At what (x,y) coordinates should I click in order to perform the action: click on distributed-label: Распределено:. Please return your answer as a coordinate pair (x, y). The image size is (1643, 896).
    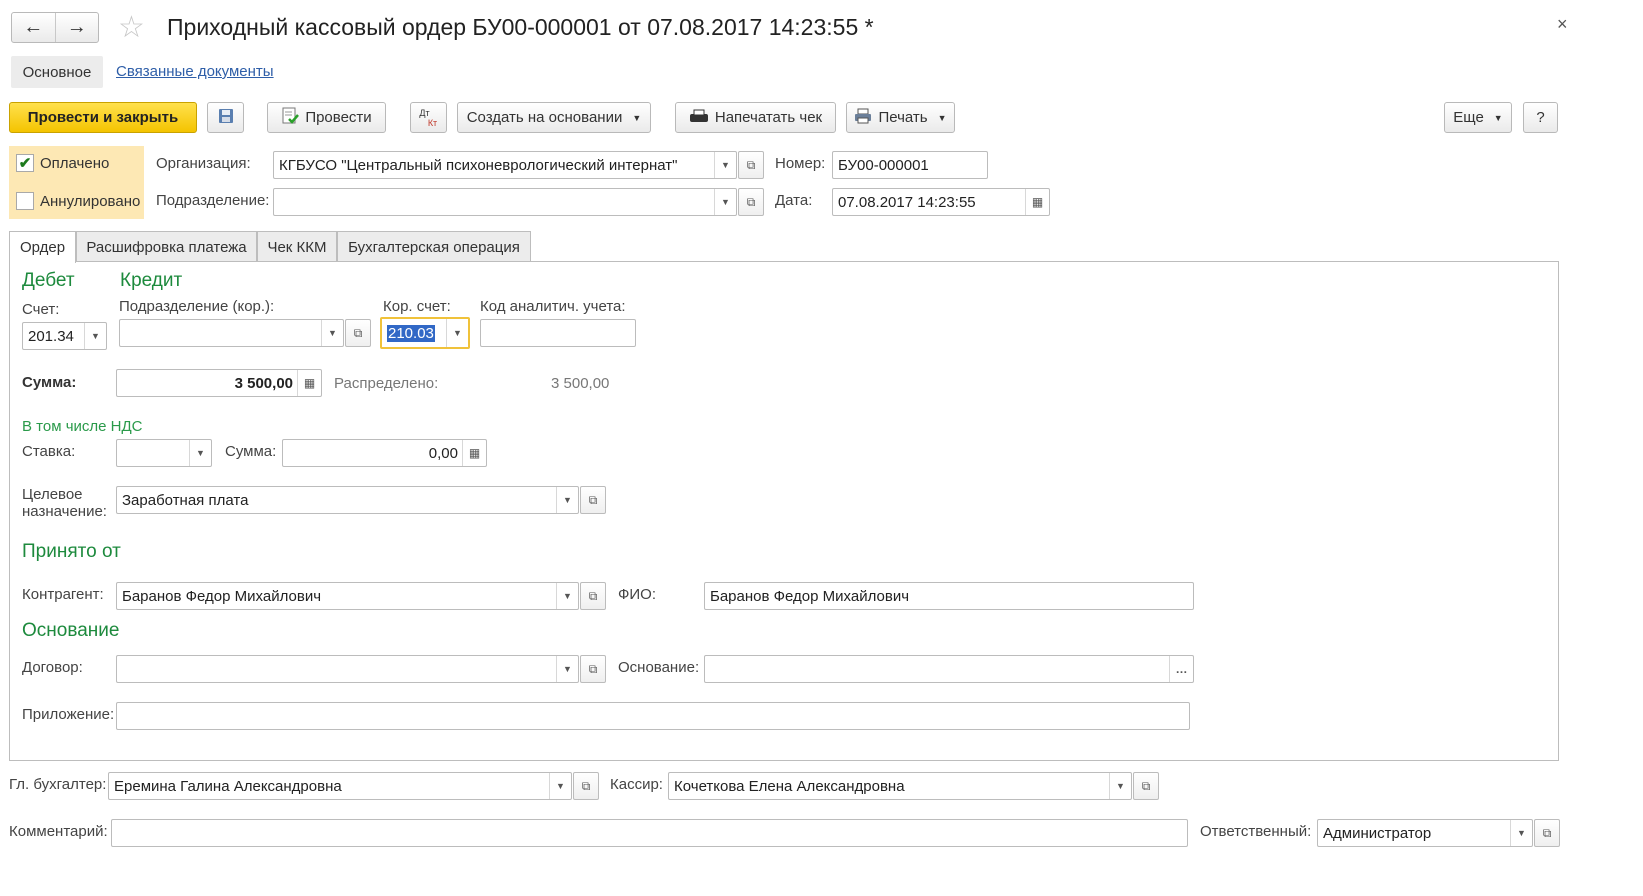
    Looking at the image, I should click on (386, 383).